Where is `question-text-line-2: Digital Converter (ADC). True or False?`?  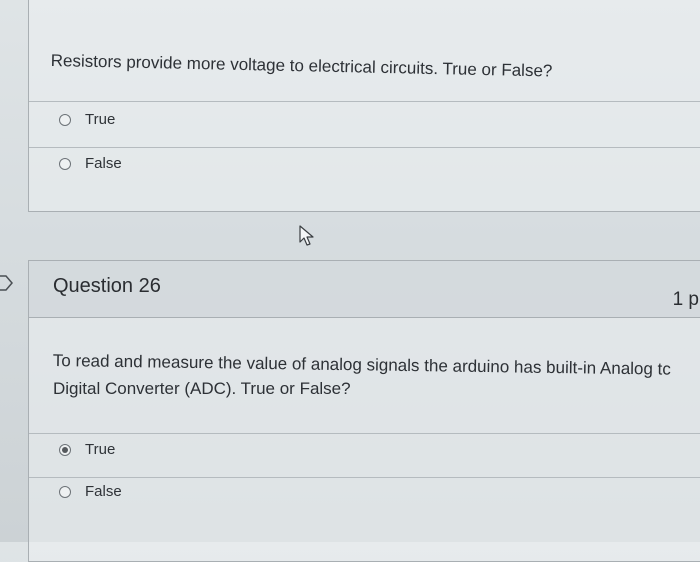 question-text-line-2: Digital Converter (ADC). True or False? is located at coordinates (202, 388).